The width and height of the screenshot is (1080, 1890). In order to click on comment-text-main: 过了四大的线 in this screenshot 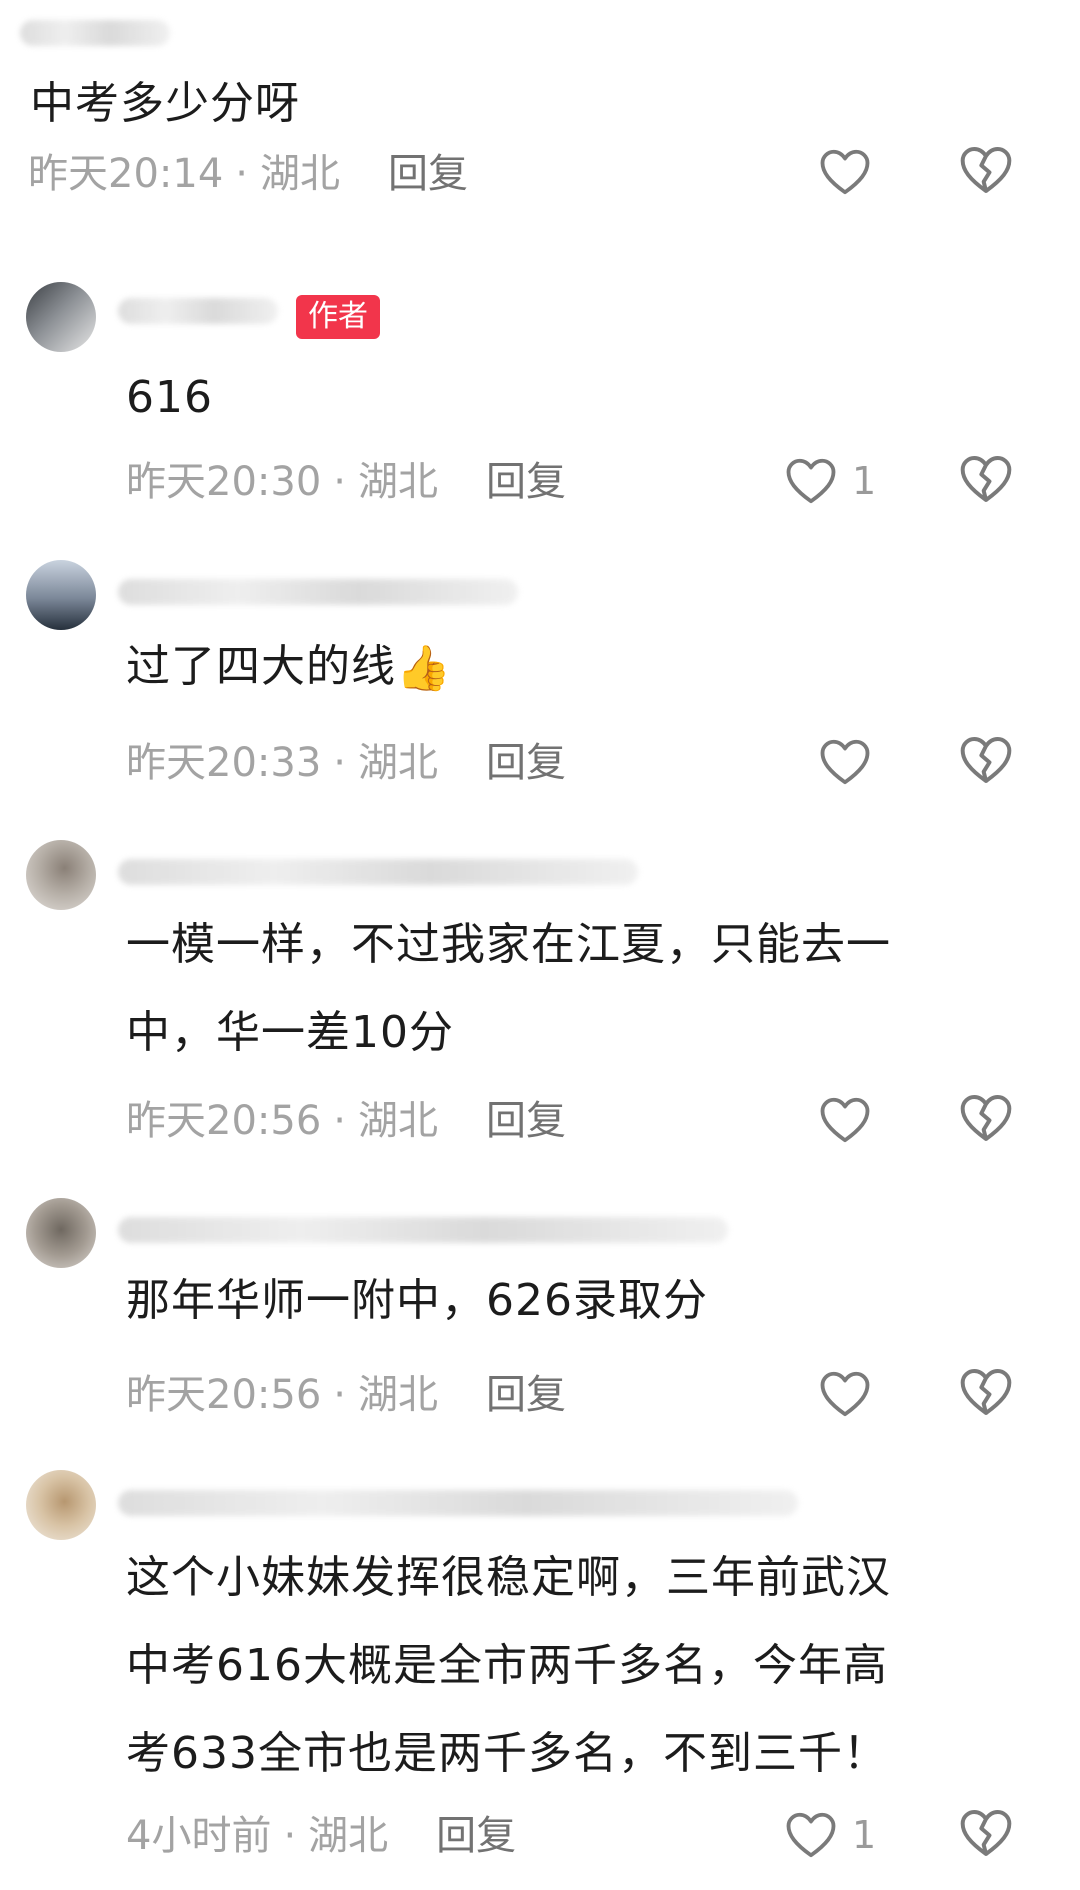, I will do `click(261, 666)`.